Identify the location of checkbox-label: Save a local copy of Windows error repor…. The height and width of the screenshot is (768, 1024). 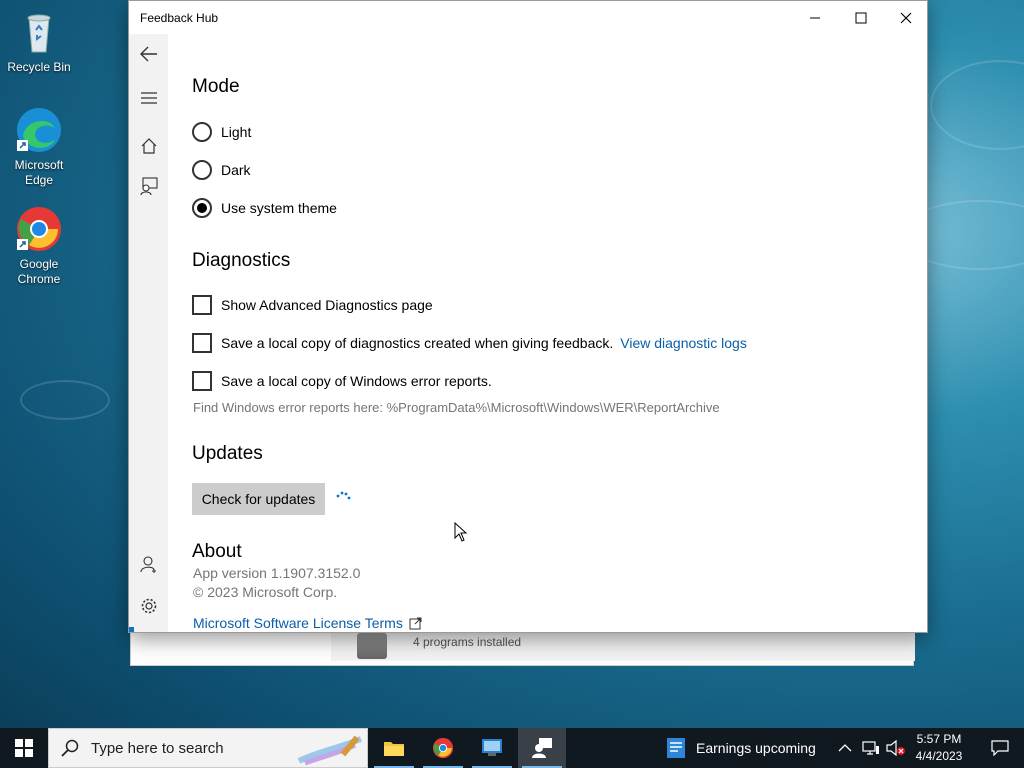
(356, 381).